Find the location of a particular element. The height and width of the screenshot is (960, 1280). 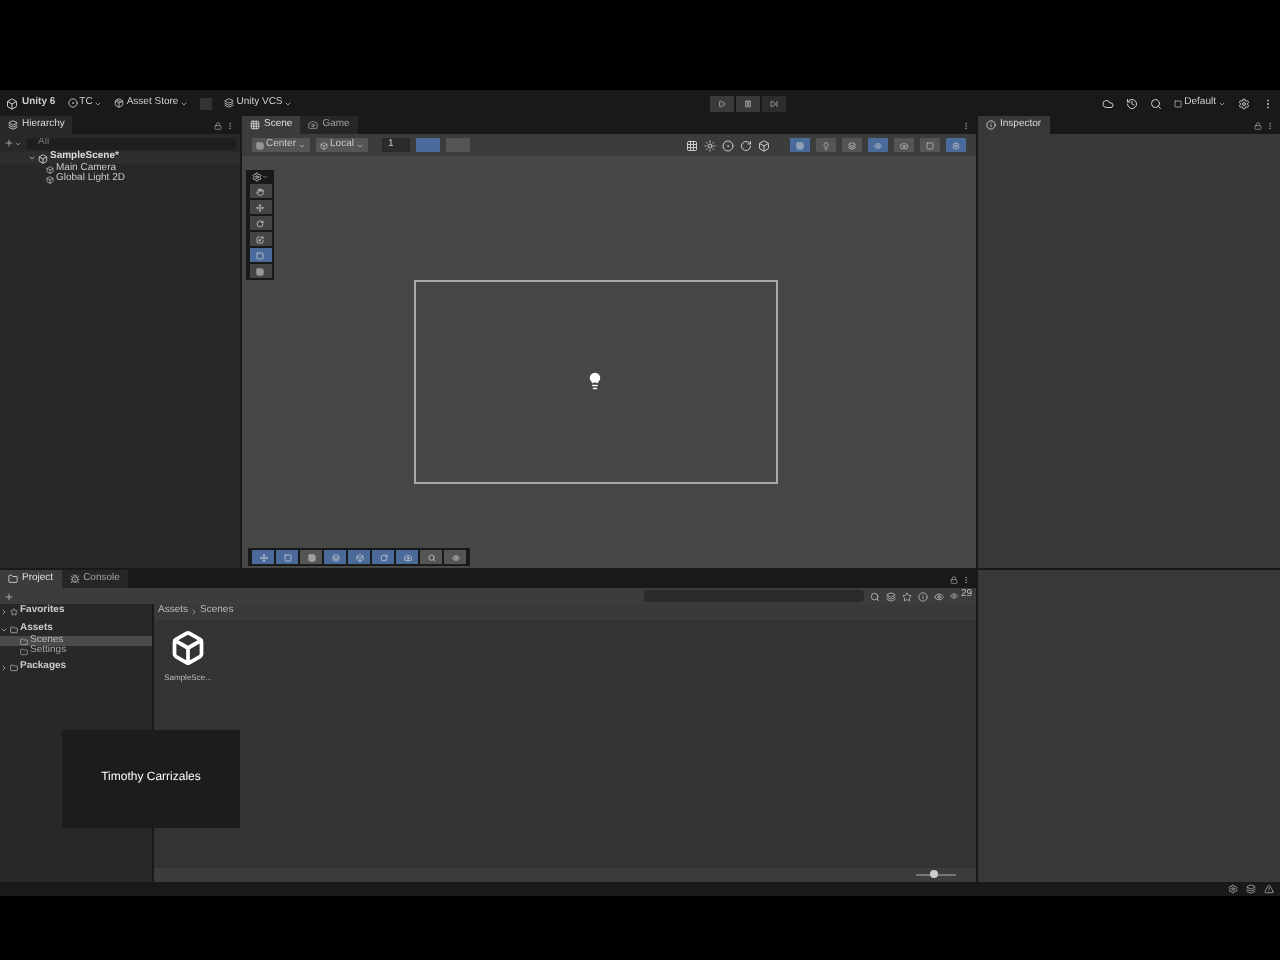

layers-icon is located at coordinates (1251, 889).